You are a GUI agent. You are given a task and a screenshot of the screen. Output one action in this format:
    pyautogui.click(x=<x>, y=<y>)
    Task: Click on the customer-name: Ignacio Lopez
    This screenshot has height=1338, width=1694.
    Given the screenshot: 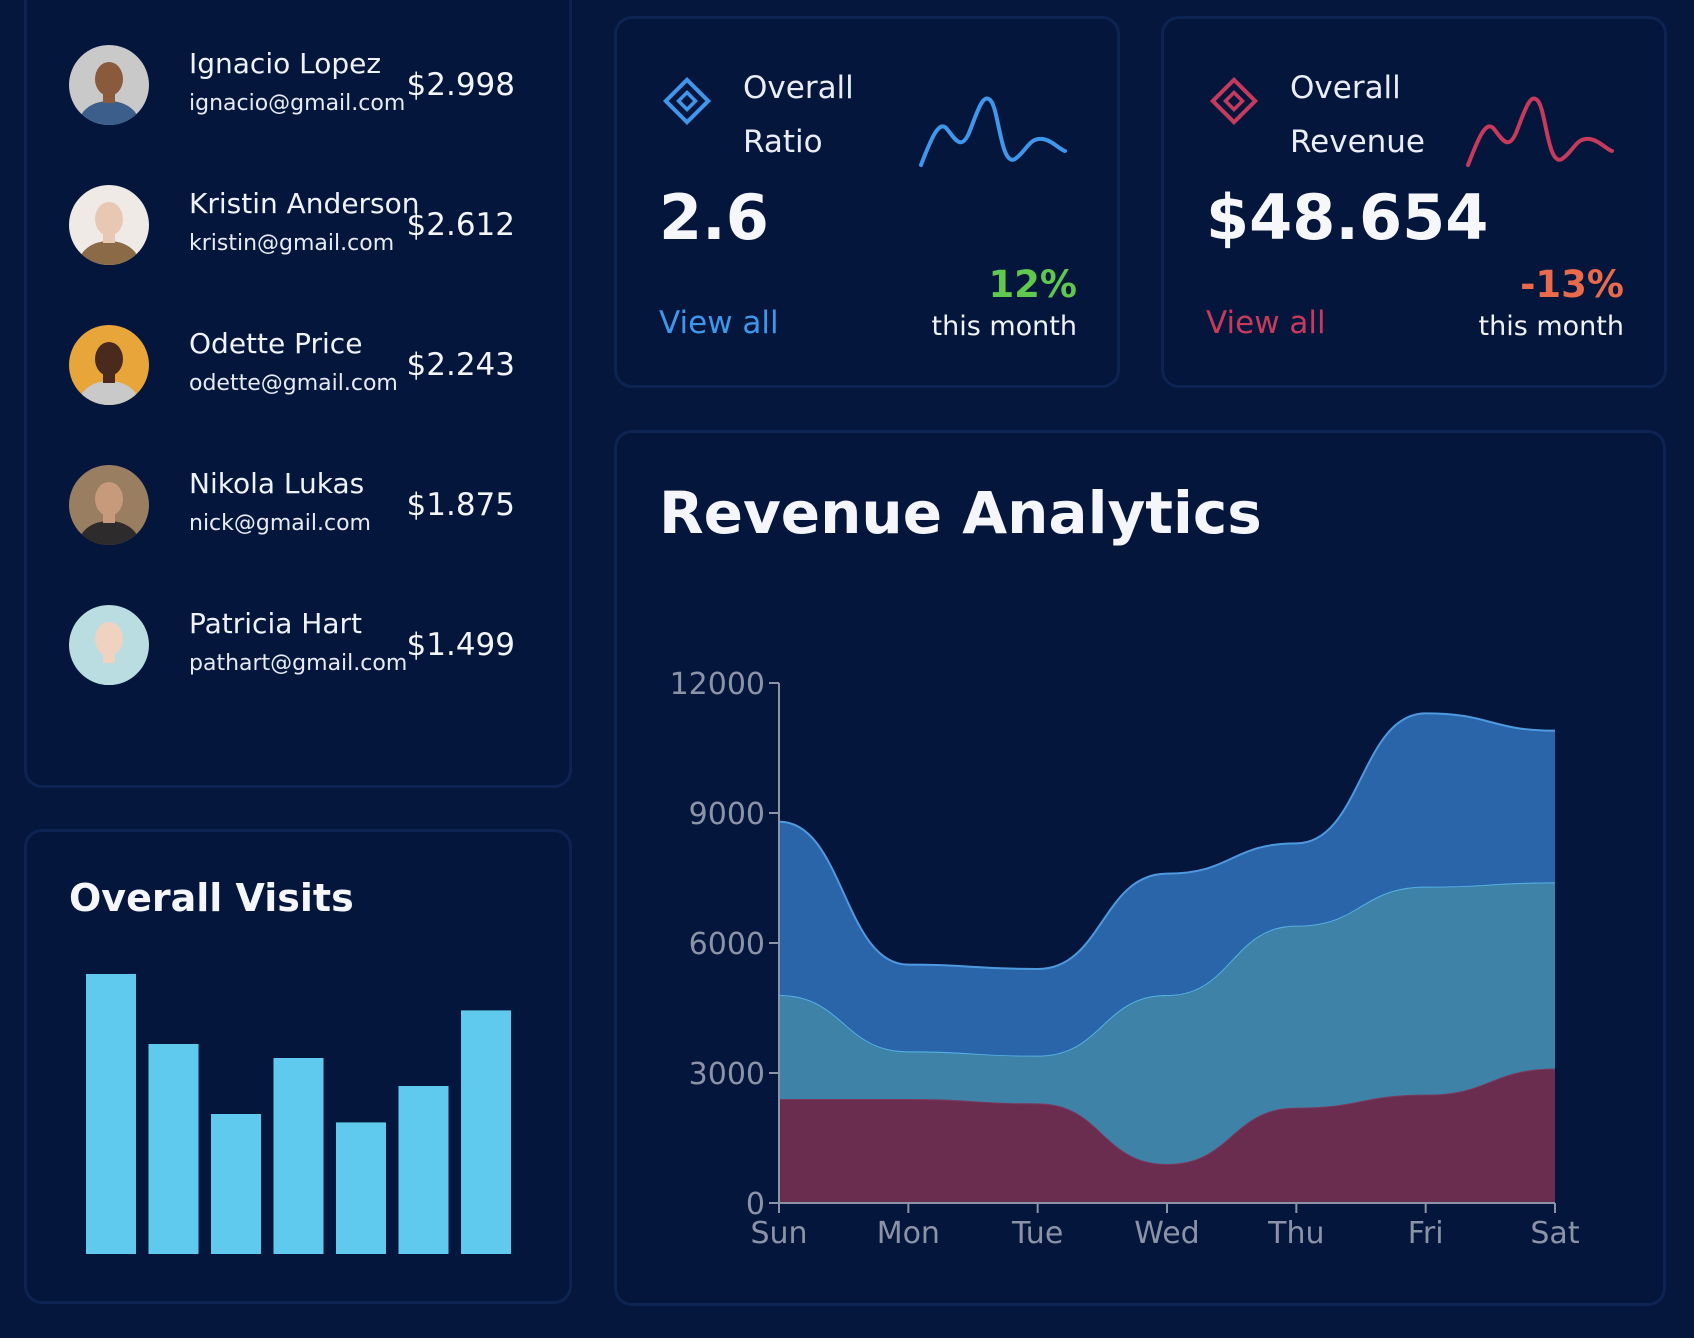 What is the action you would take?
    pyautogui.click(x=285, y=63)
    